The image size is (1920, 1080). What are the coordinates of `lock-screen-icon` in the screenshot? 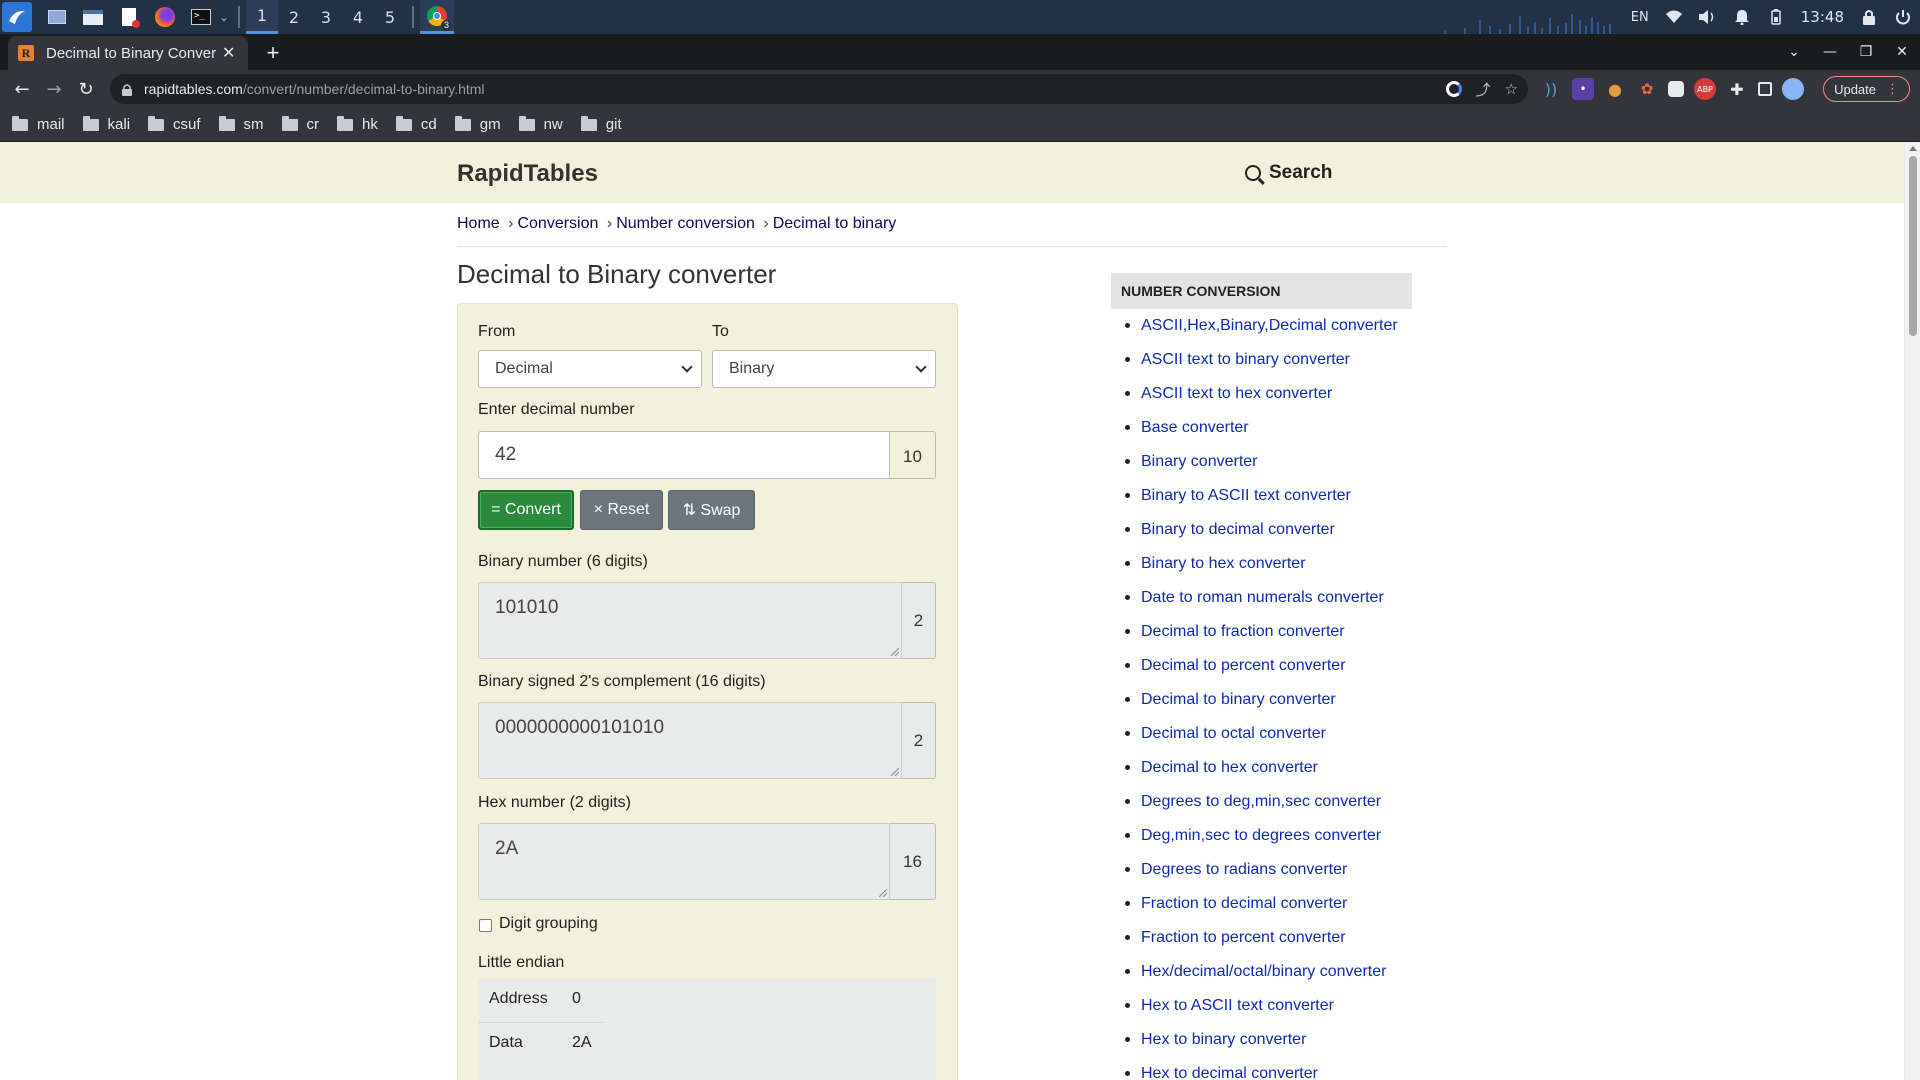 It's located at (1869, 17).